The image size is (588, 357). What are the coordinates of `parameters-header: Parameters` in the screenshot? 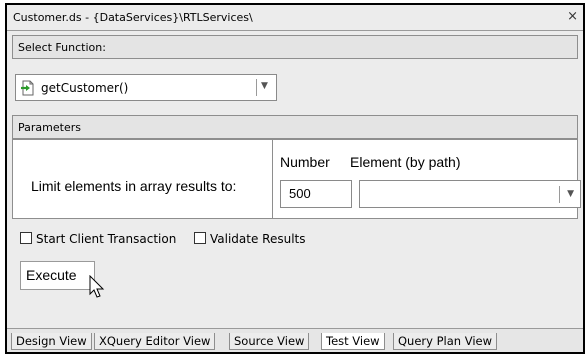 It's located at (295, 127).